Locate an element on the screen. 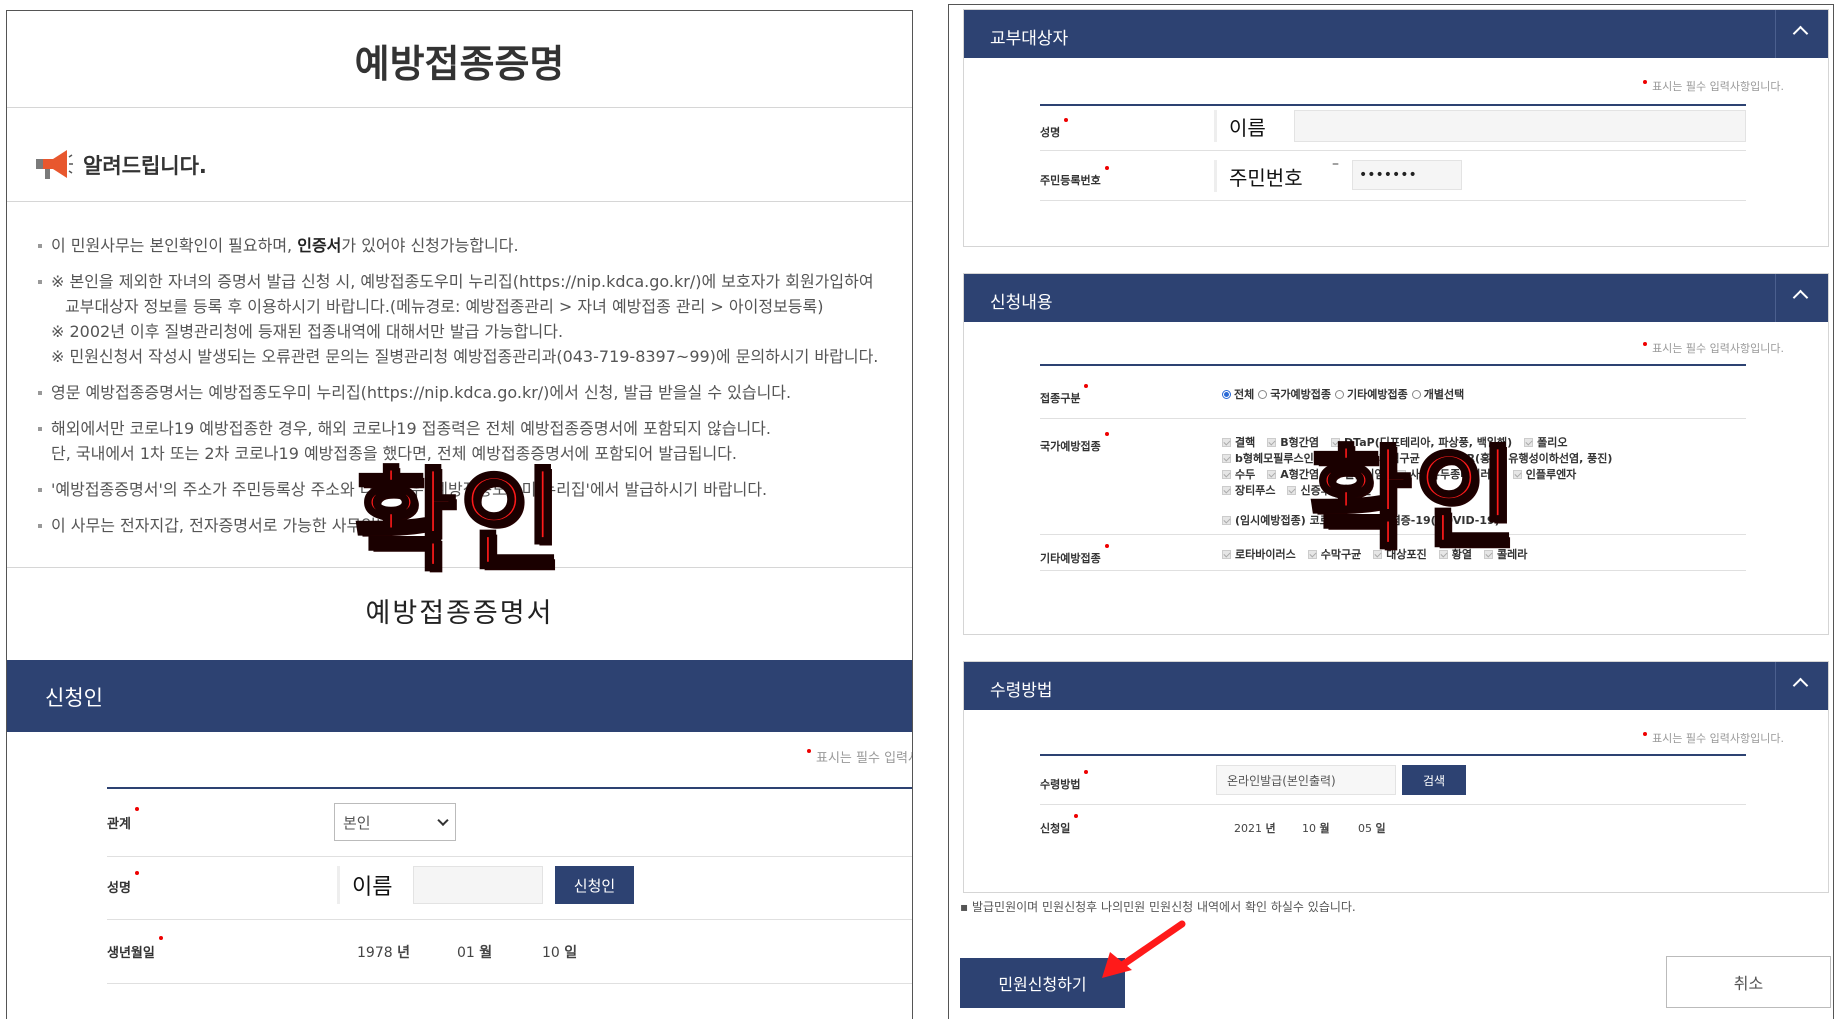  section-title: 신청내용 is located at coordinates (1021, 303).